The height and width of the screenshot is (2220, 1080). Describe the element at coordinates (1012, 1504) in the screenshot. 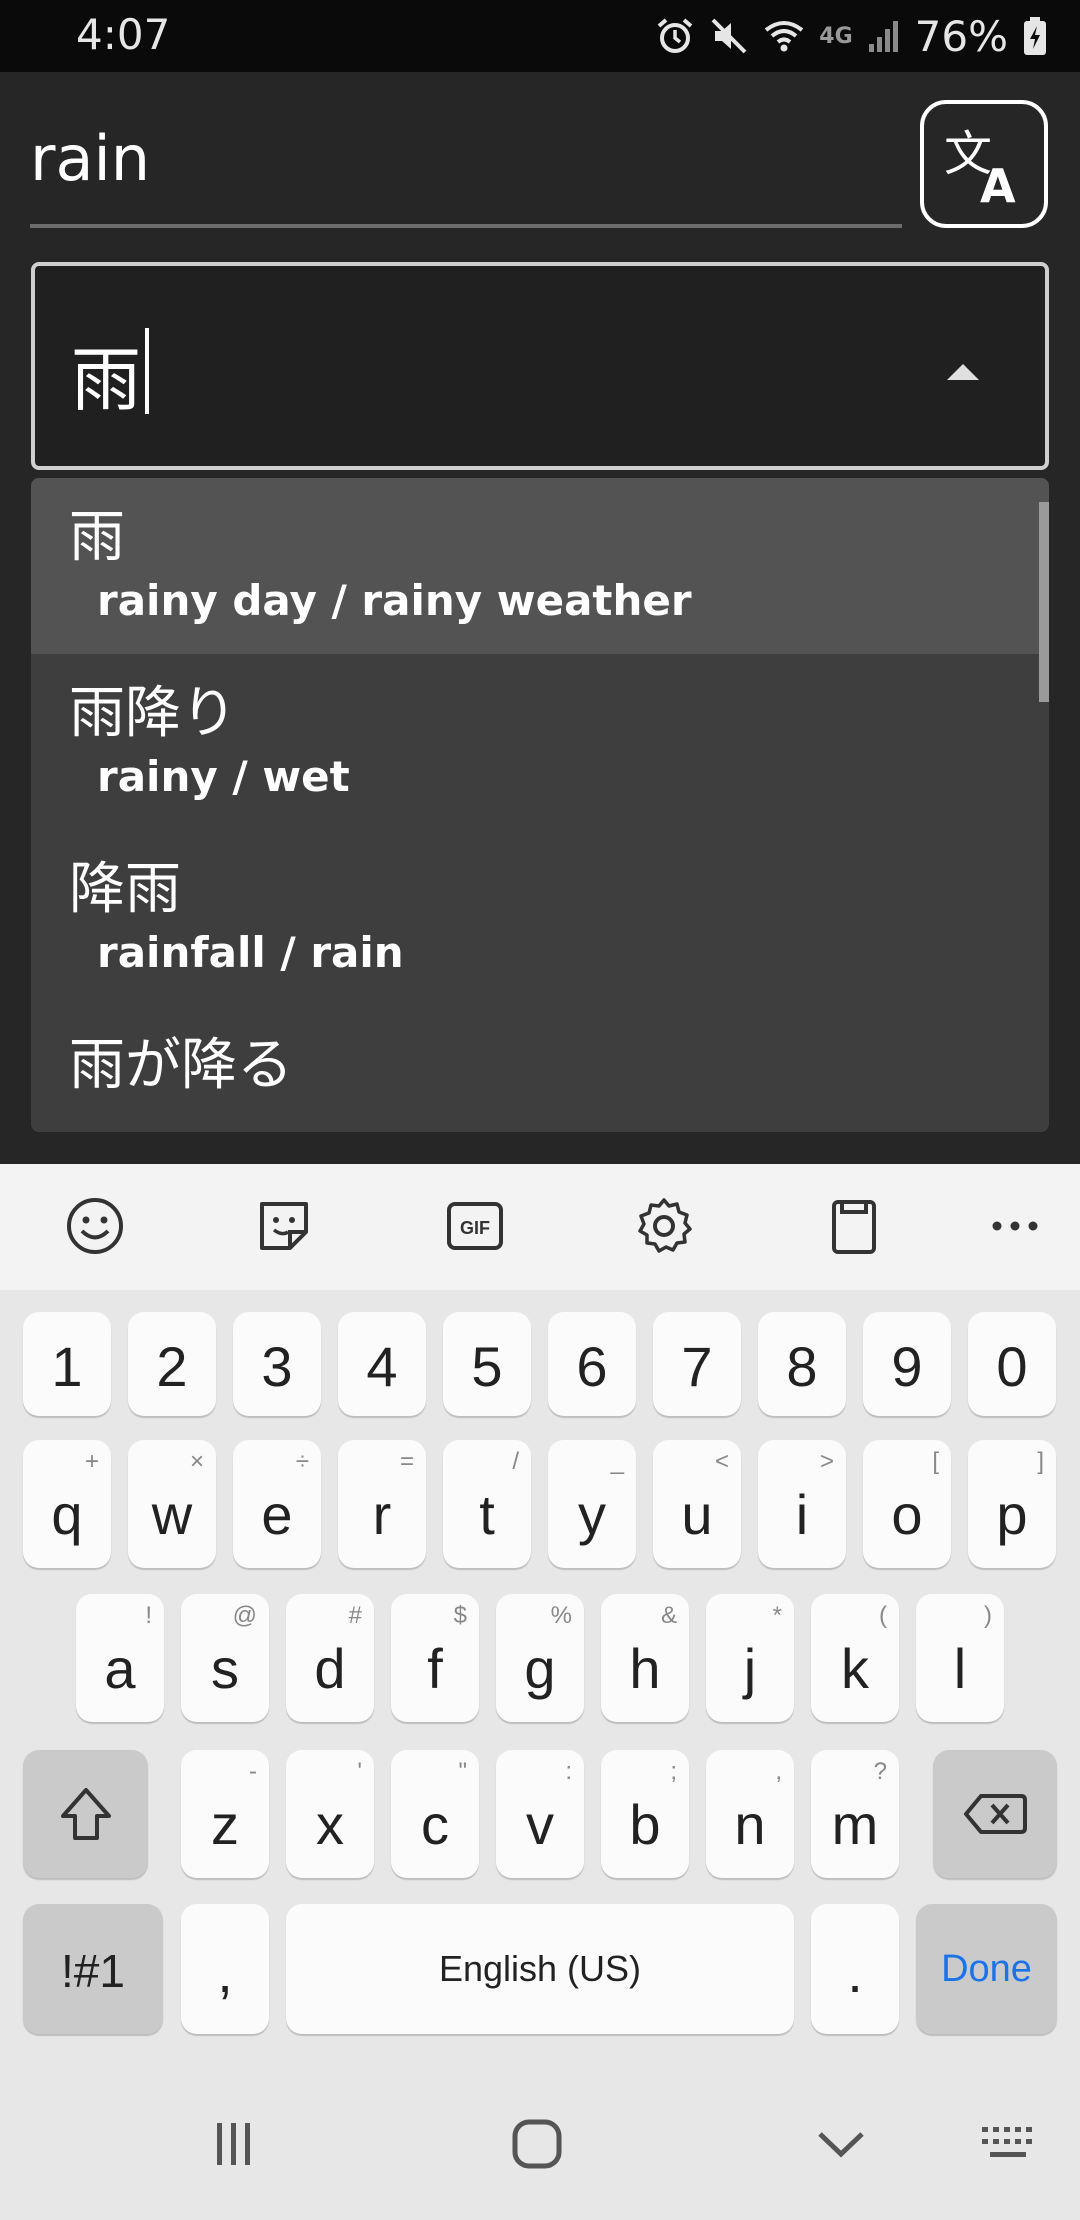

I see `key-p: p]` at that location.